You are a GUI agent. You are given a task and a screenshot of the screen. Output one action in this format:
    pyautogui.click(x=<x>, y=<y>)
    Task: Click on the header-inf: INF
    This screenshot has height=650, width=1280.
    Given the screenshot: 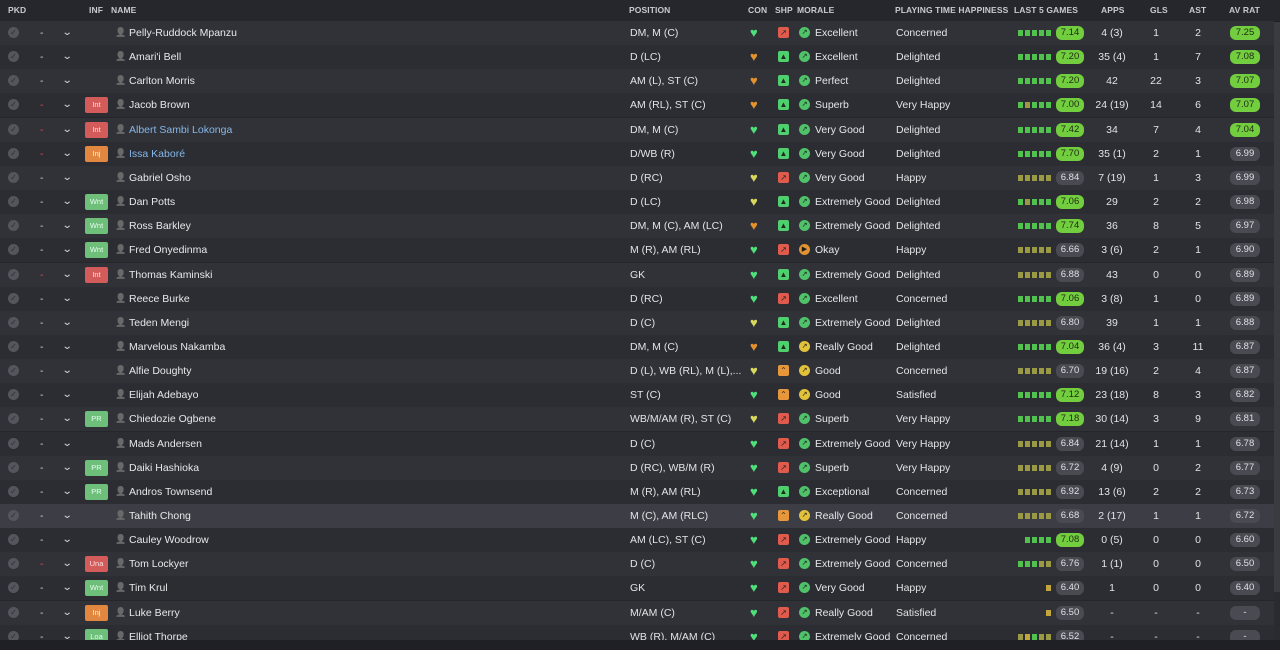 What is the action you would take?
    pyautogui.click(x=96, y=10)
    